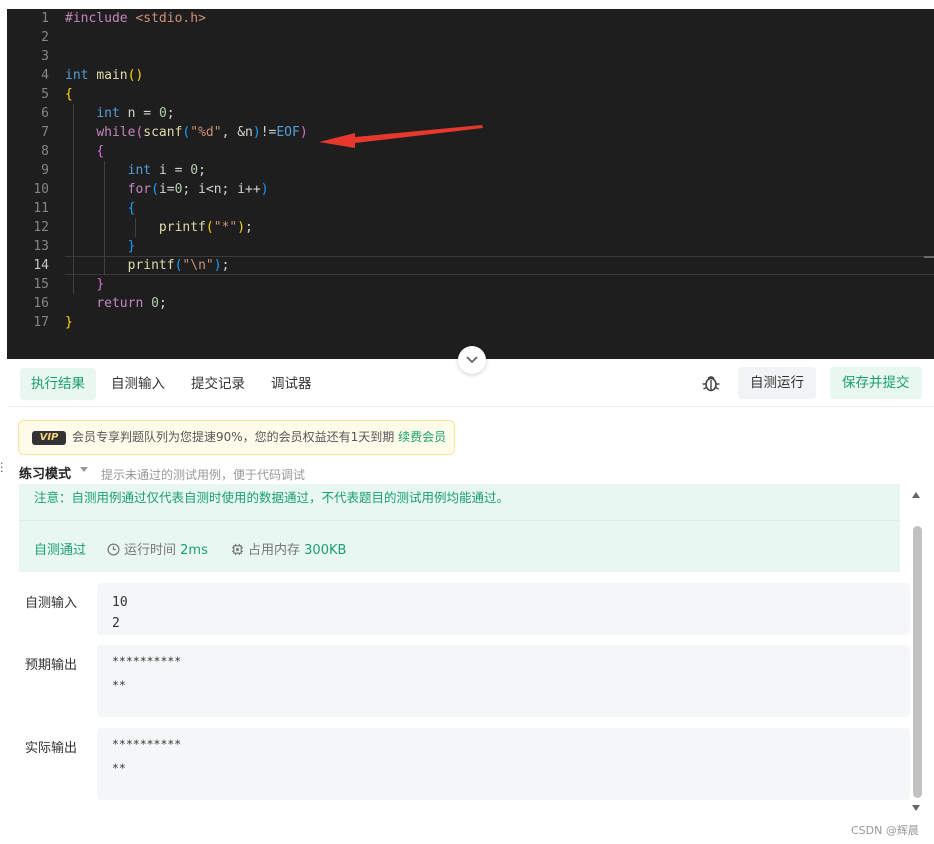 The height and width of the screenshot is (844, 934). I want to click on code-line: 12 printf("*");, so click(470, 227).